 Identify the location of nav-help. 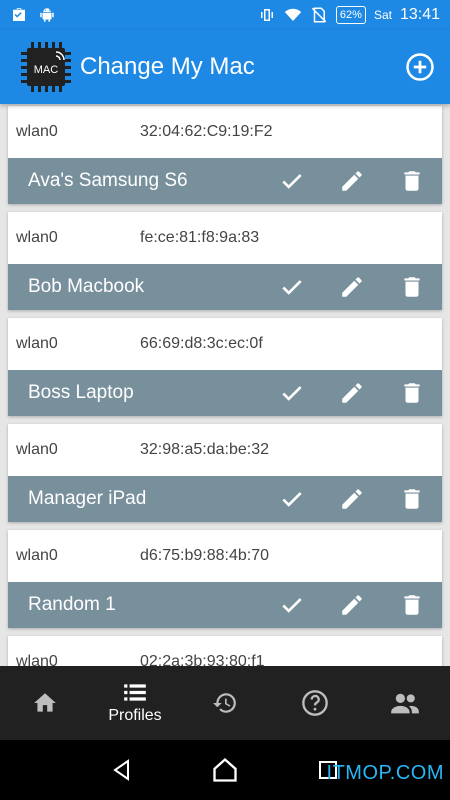
(315, 703).